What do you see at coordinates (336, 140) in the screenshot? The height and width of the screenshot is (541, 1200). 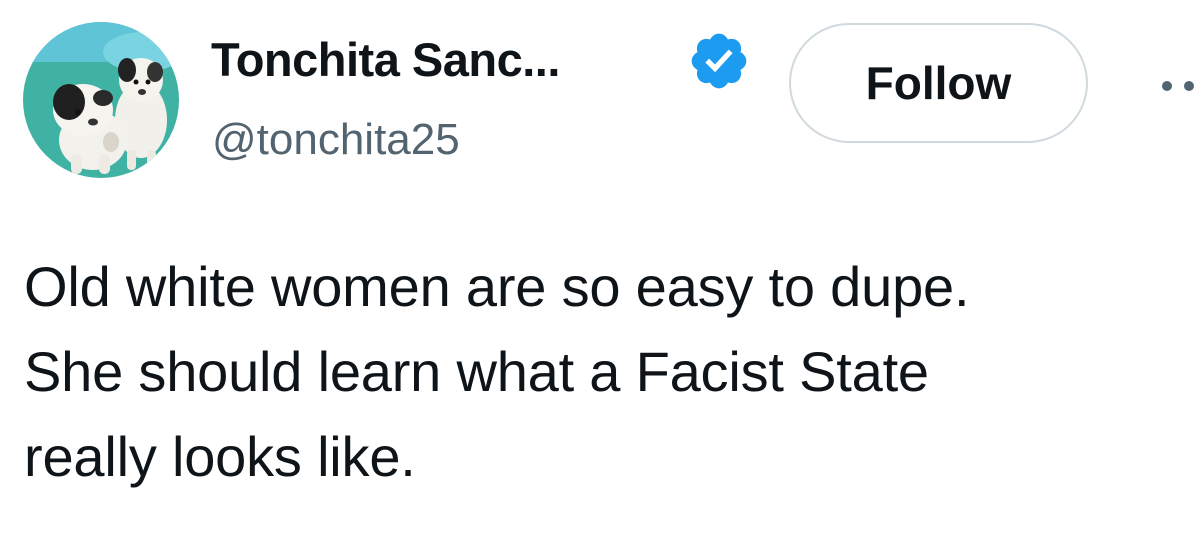 I see `author-handle: @tonchita25` at bounding box center [336, 140].